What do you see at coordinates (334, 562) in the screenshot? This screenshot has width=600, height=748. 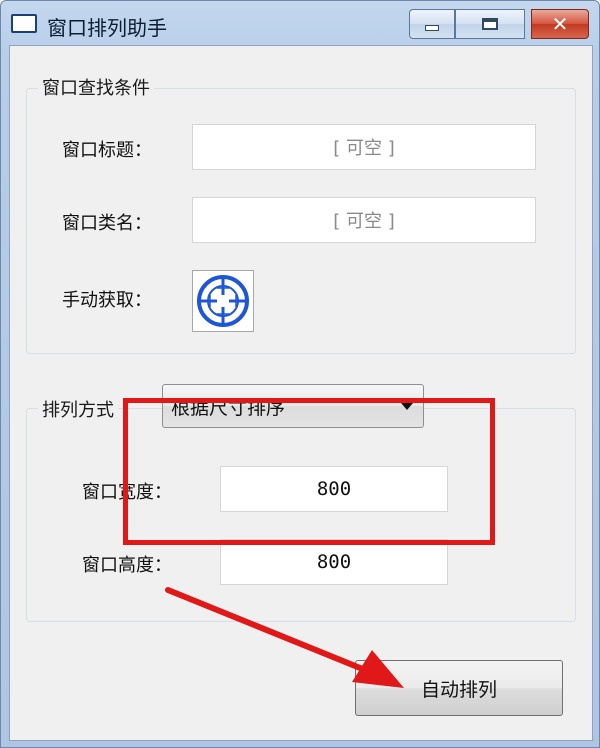 I see `window-height-input: 800` at bounding box center [334, 562].